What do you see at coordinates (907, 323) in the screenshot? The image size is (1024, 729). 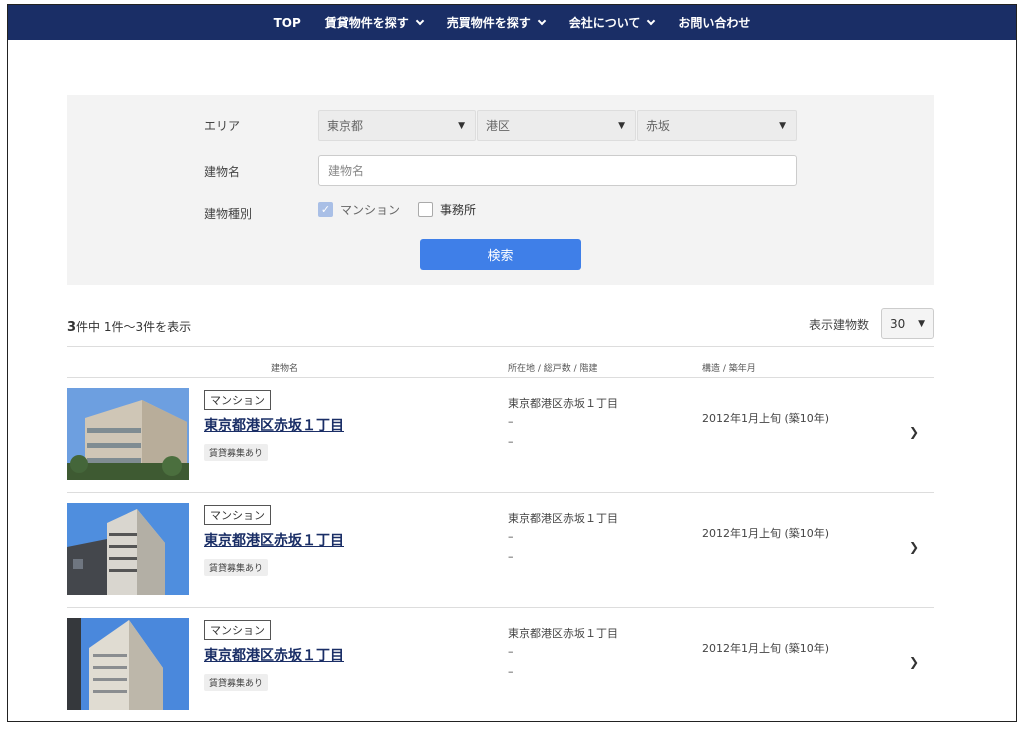 I see `per-page-select: 30 ▼` at bounding box center [907, 323].